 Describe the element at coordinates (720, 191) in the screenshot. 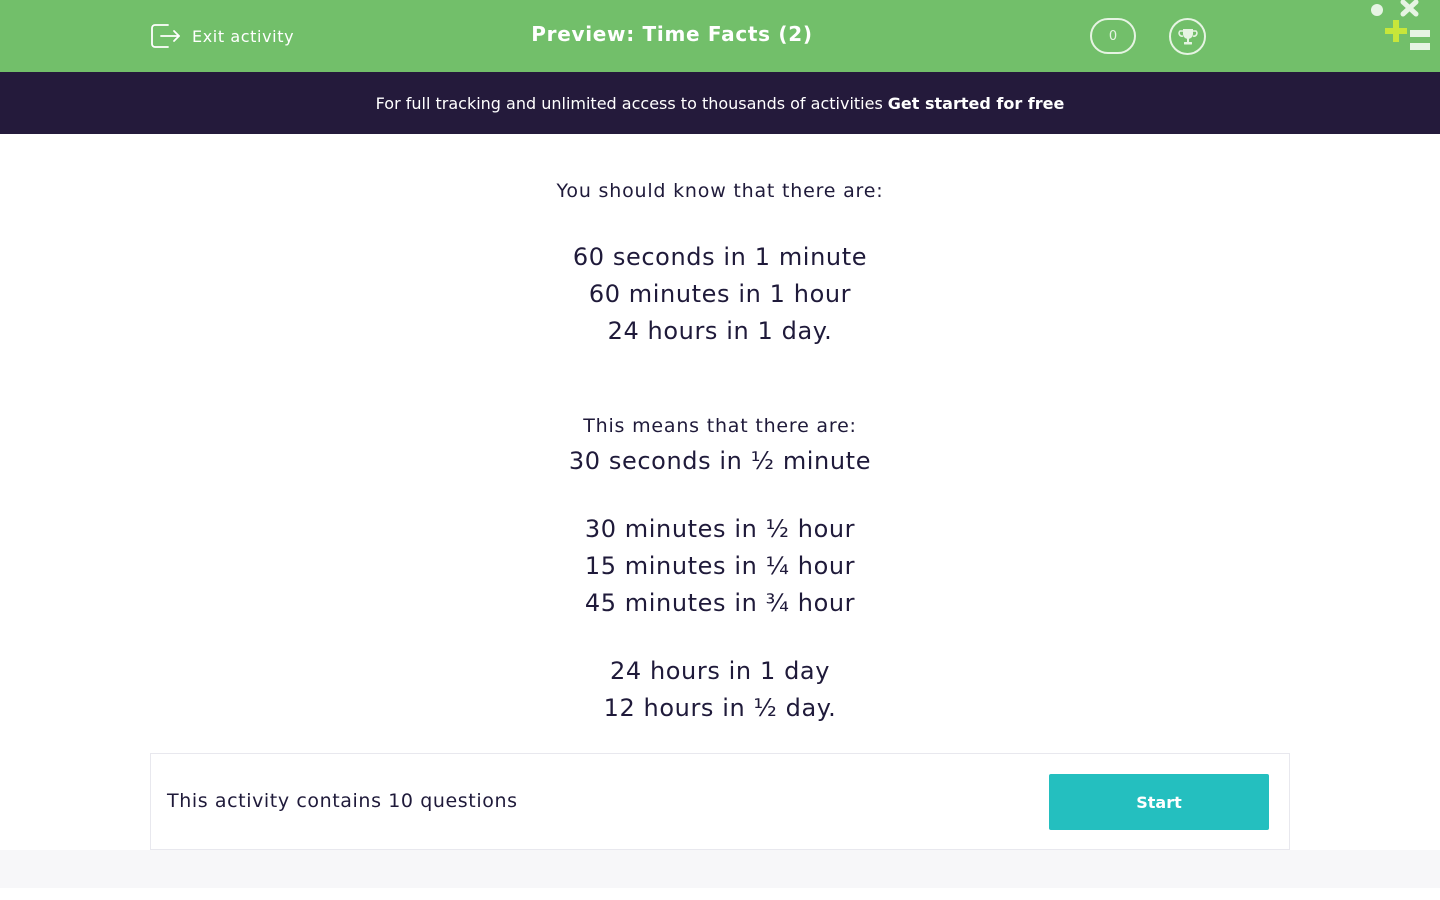

I see `intro-heading: You should know that there are:` at that location.